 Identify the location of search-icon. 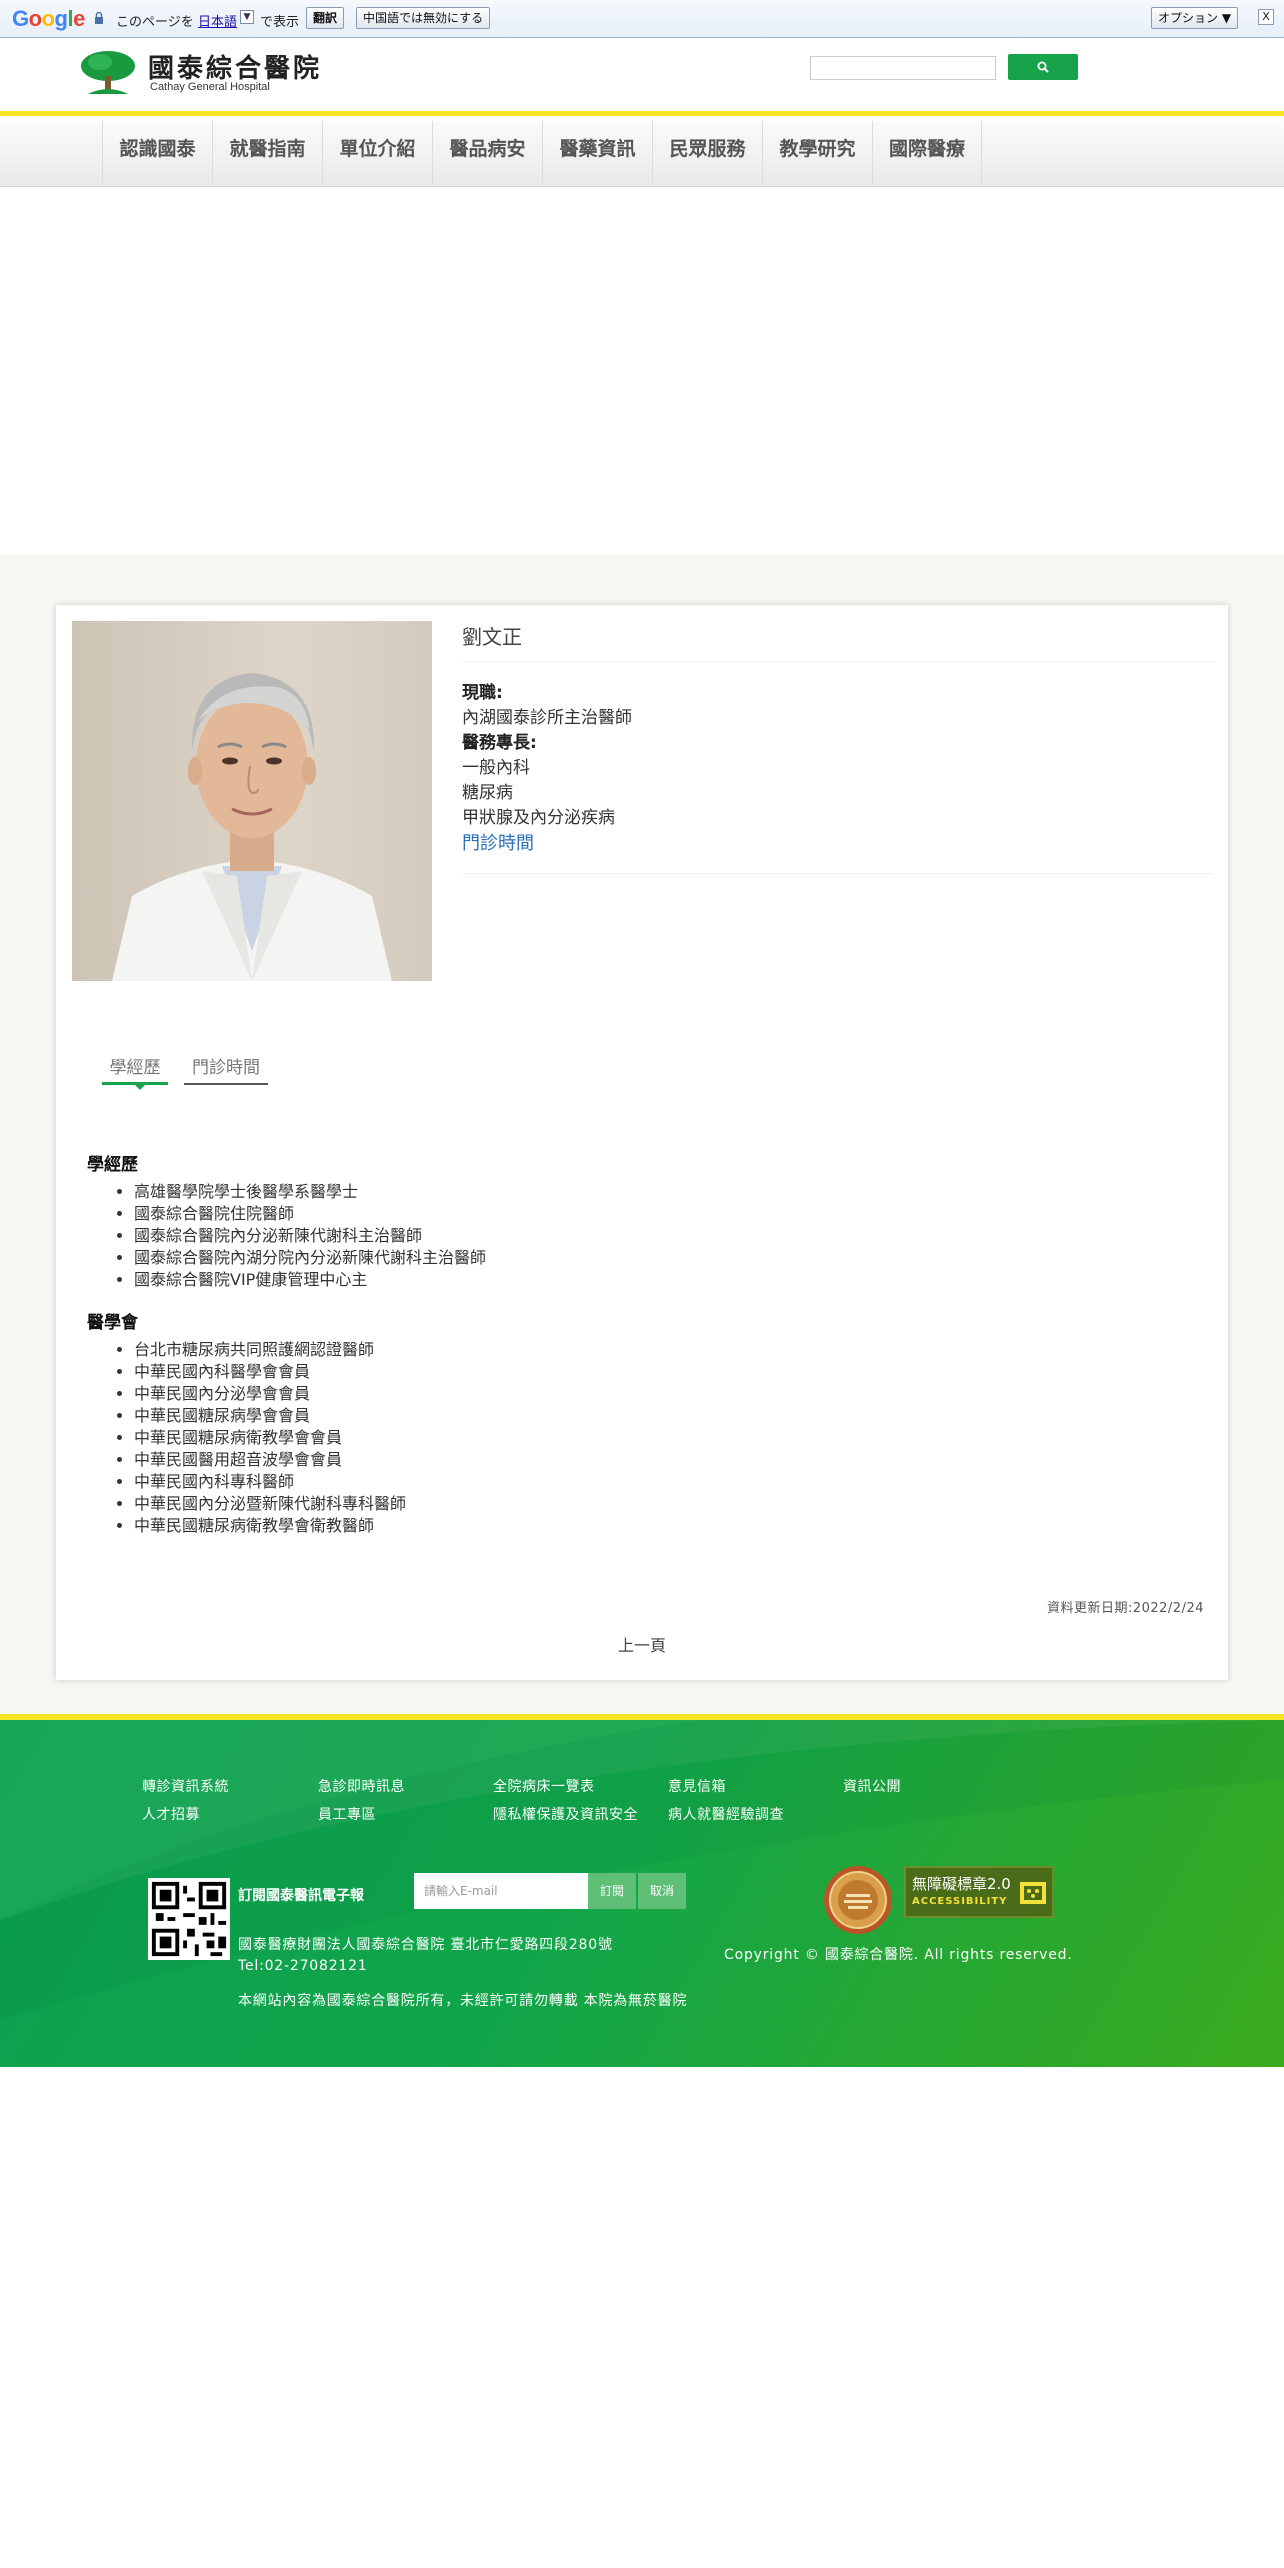
(1043, 67).